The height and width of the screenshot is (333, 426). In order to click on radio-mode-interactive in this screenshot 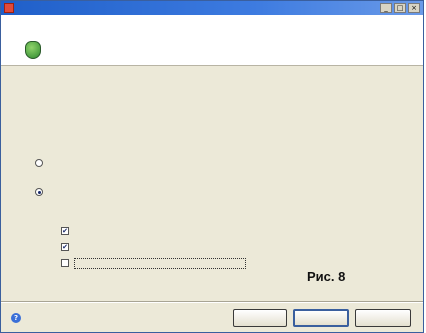, I will do `click(202, 191)`.